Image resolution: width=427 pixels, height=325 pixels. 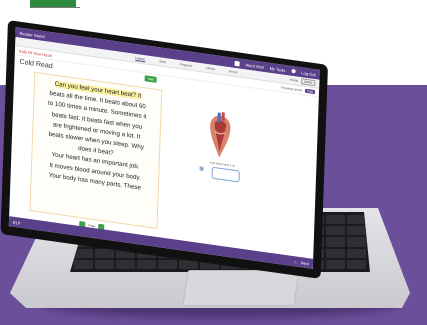 What do you see at coordinates (55, 7) in the screenshot?
I see `divider-line` at bounding box center [55, 7].